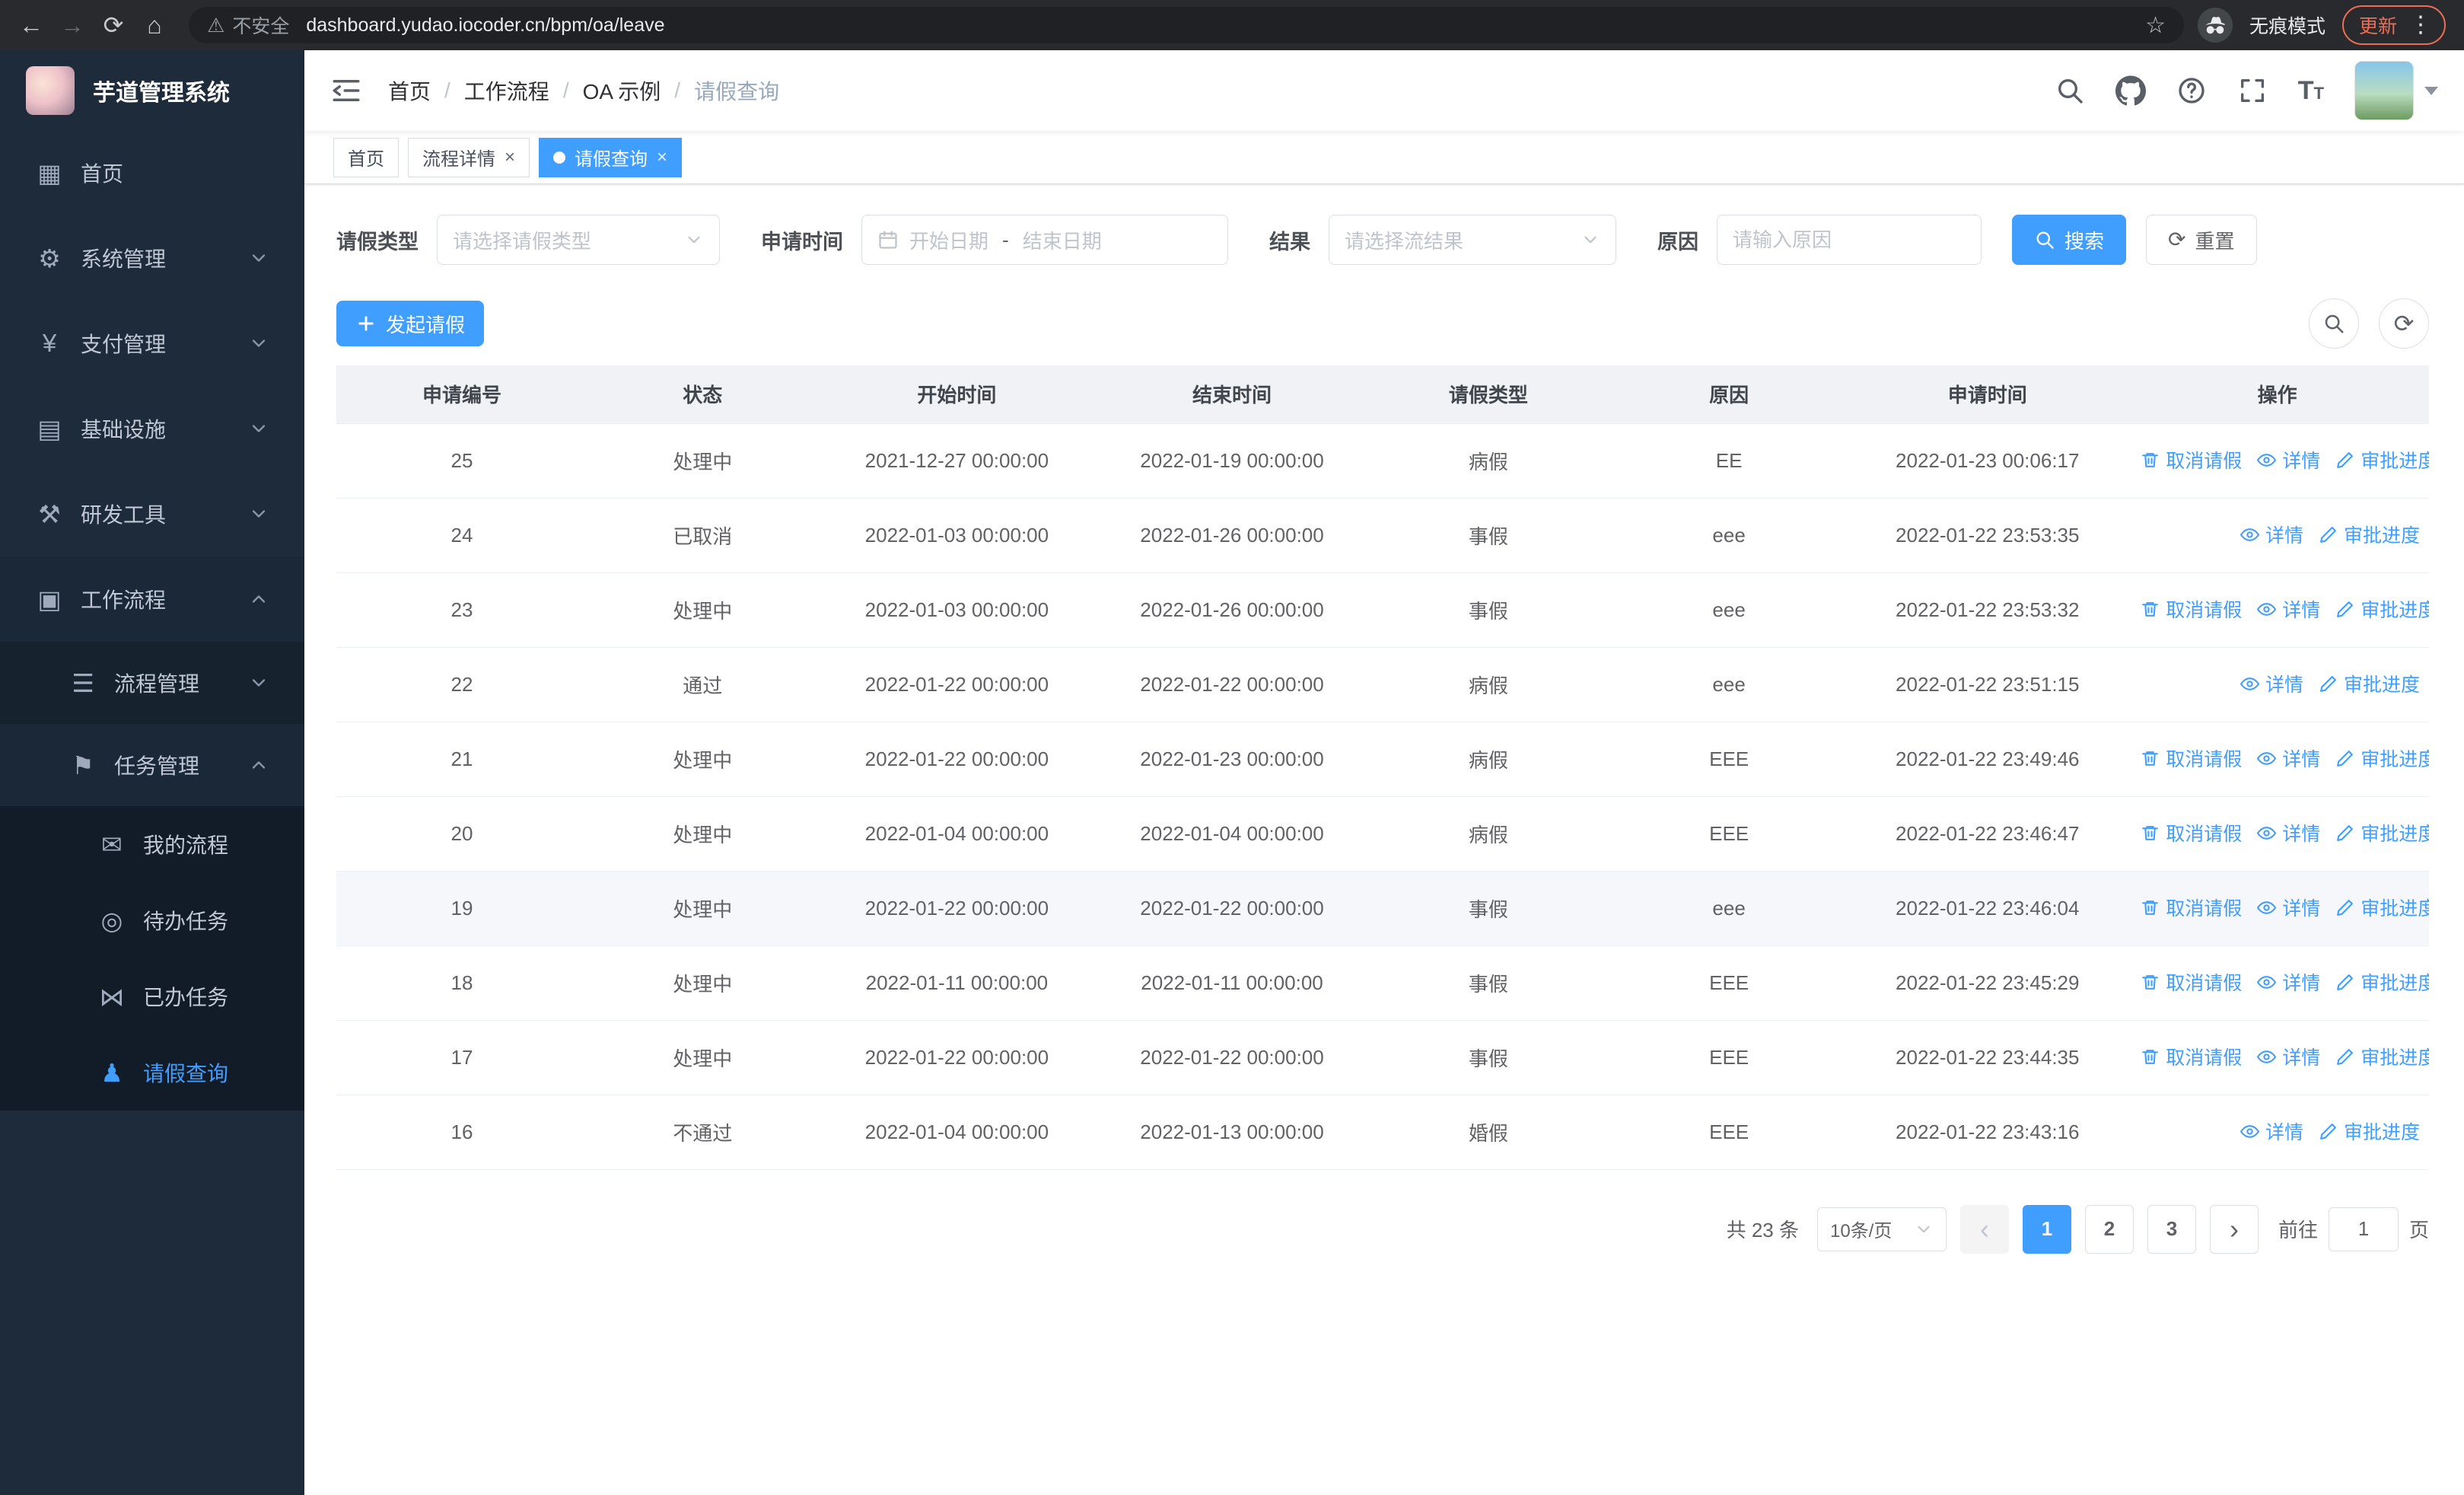 This screenshot has width=2464, height=1495. I want to click on reason-field, so click(1849, 240).